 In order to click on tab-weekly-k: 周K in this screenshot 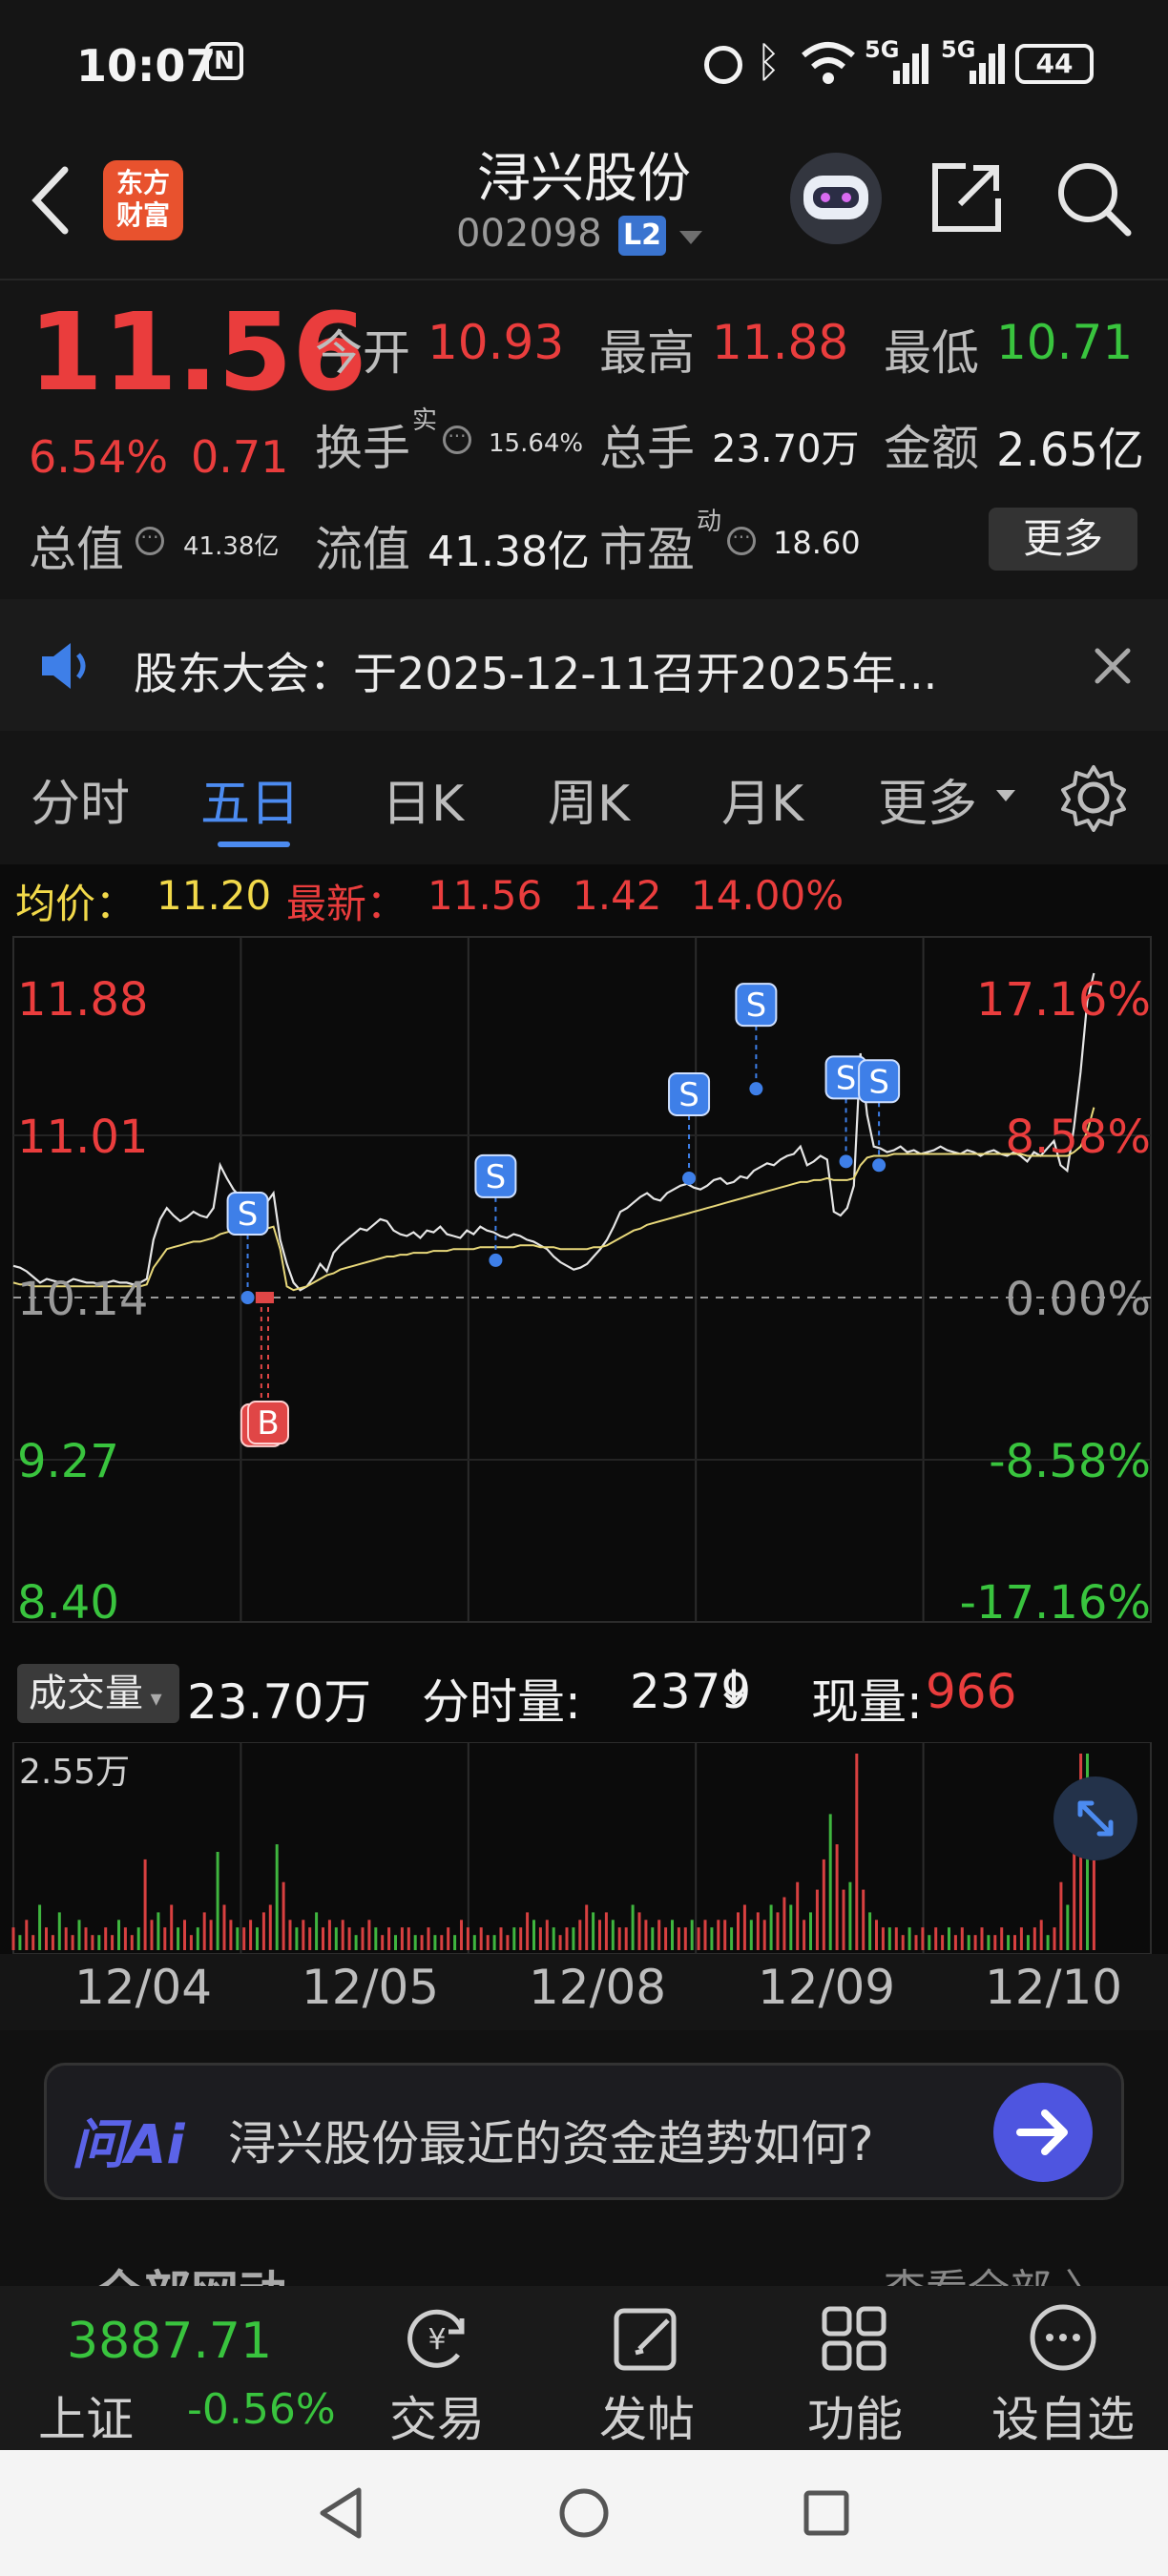, I will do `click(589, 799)`.